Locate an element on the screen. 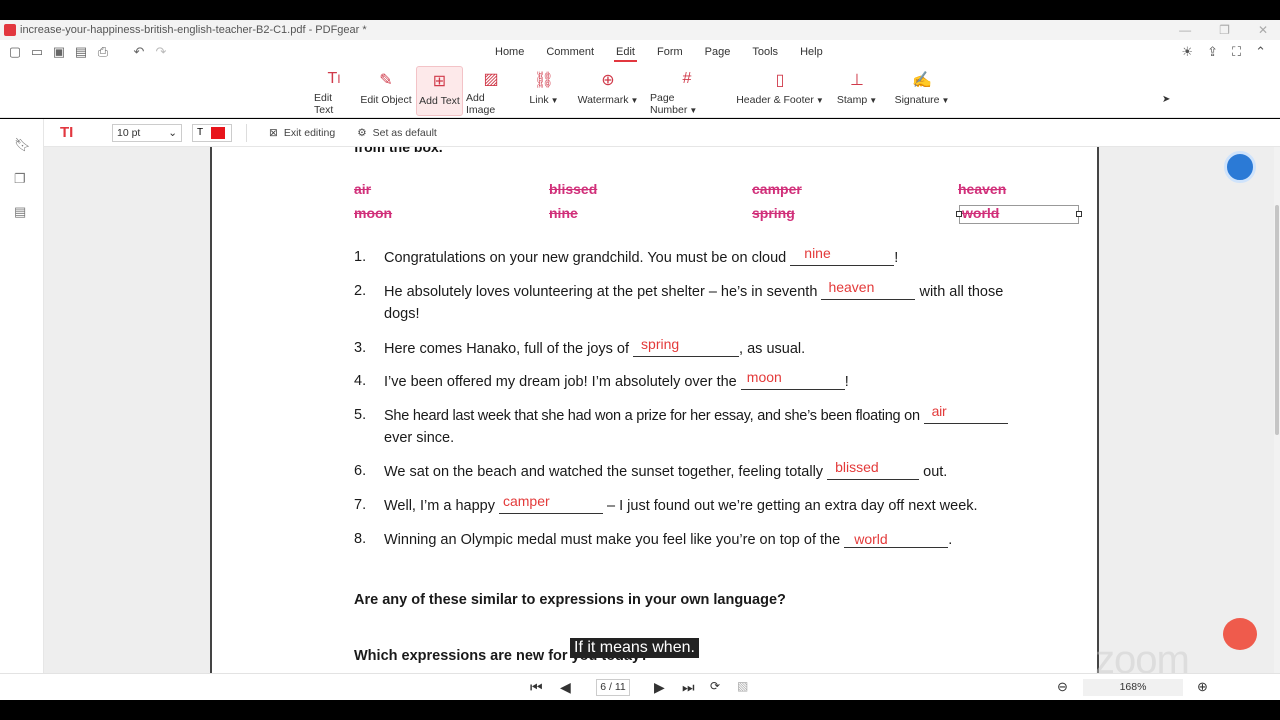  add-text-button: ⊞ Add Text is located at coordinates (439, 91).